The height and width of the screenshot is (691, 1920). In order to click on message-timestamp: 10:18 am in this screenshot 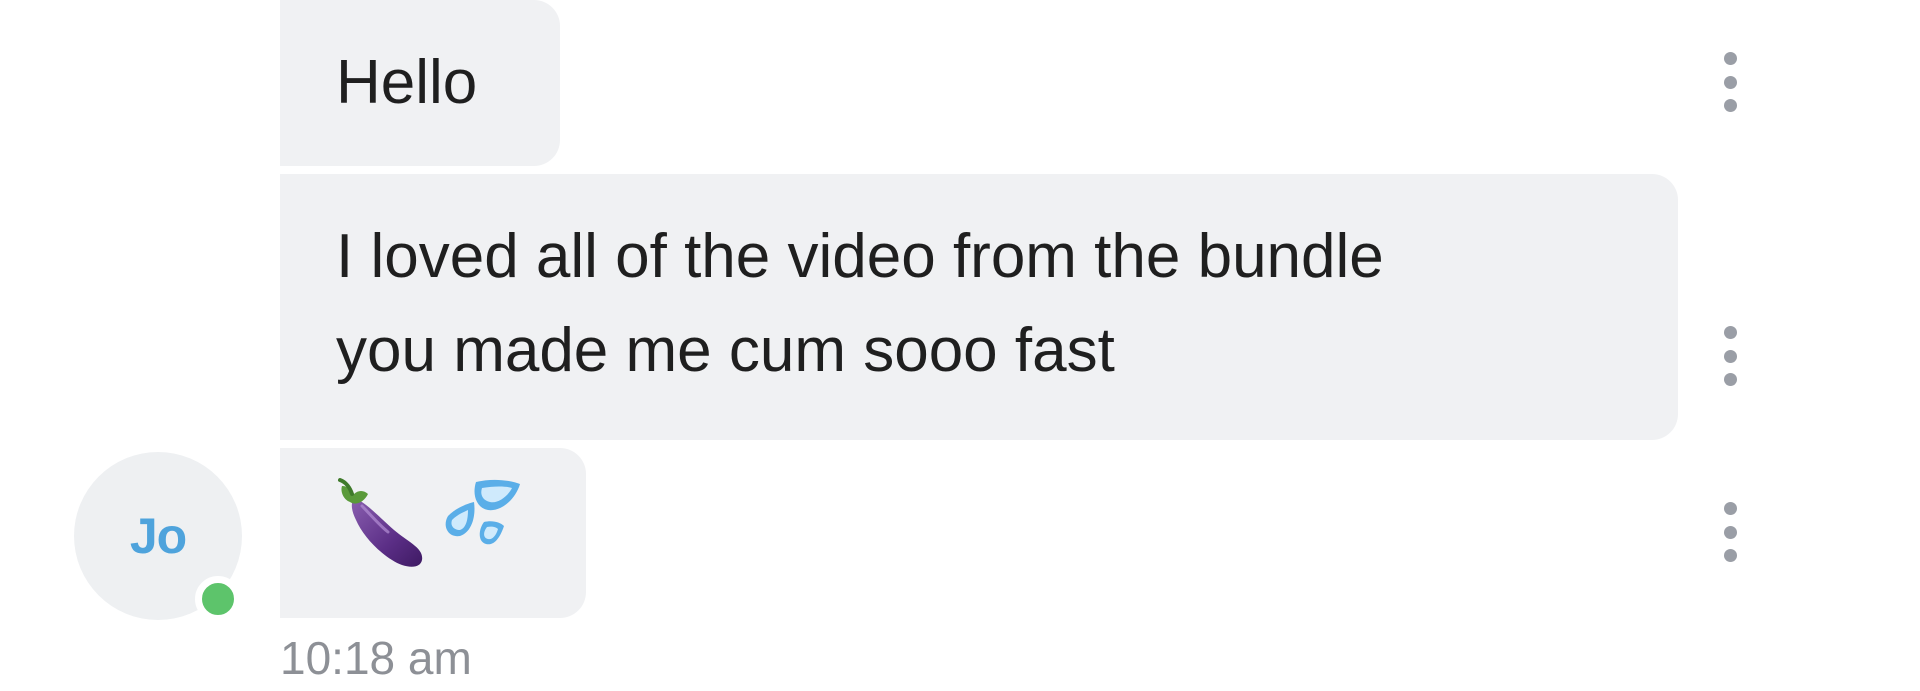, I will do `click(376, 658)`.